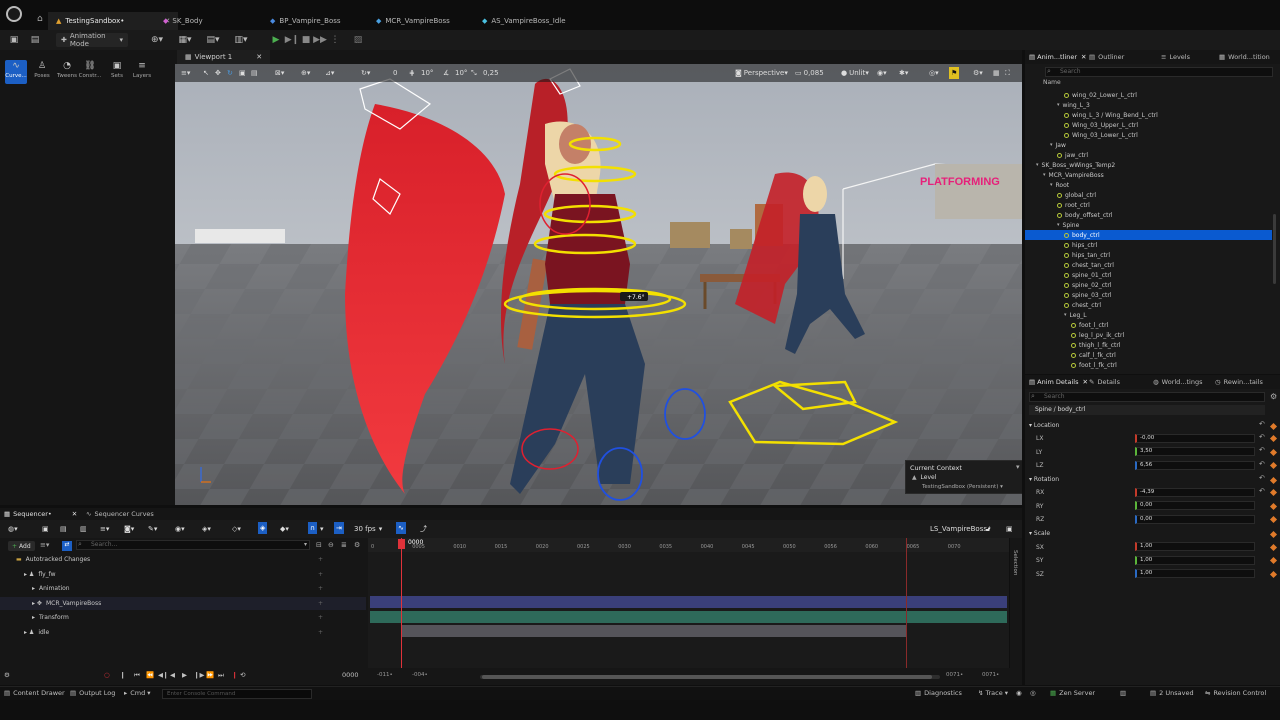 The height and width of the screenshot is (720, 1280). Describe the element at coordinates (368, 529) in the screenshot. I see `fps-dropdown: 30 fps ▾` at that location.